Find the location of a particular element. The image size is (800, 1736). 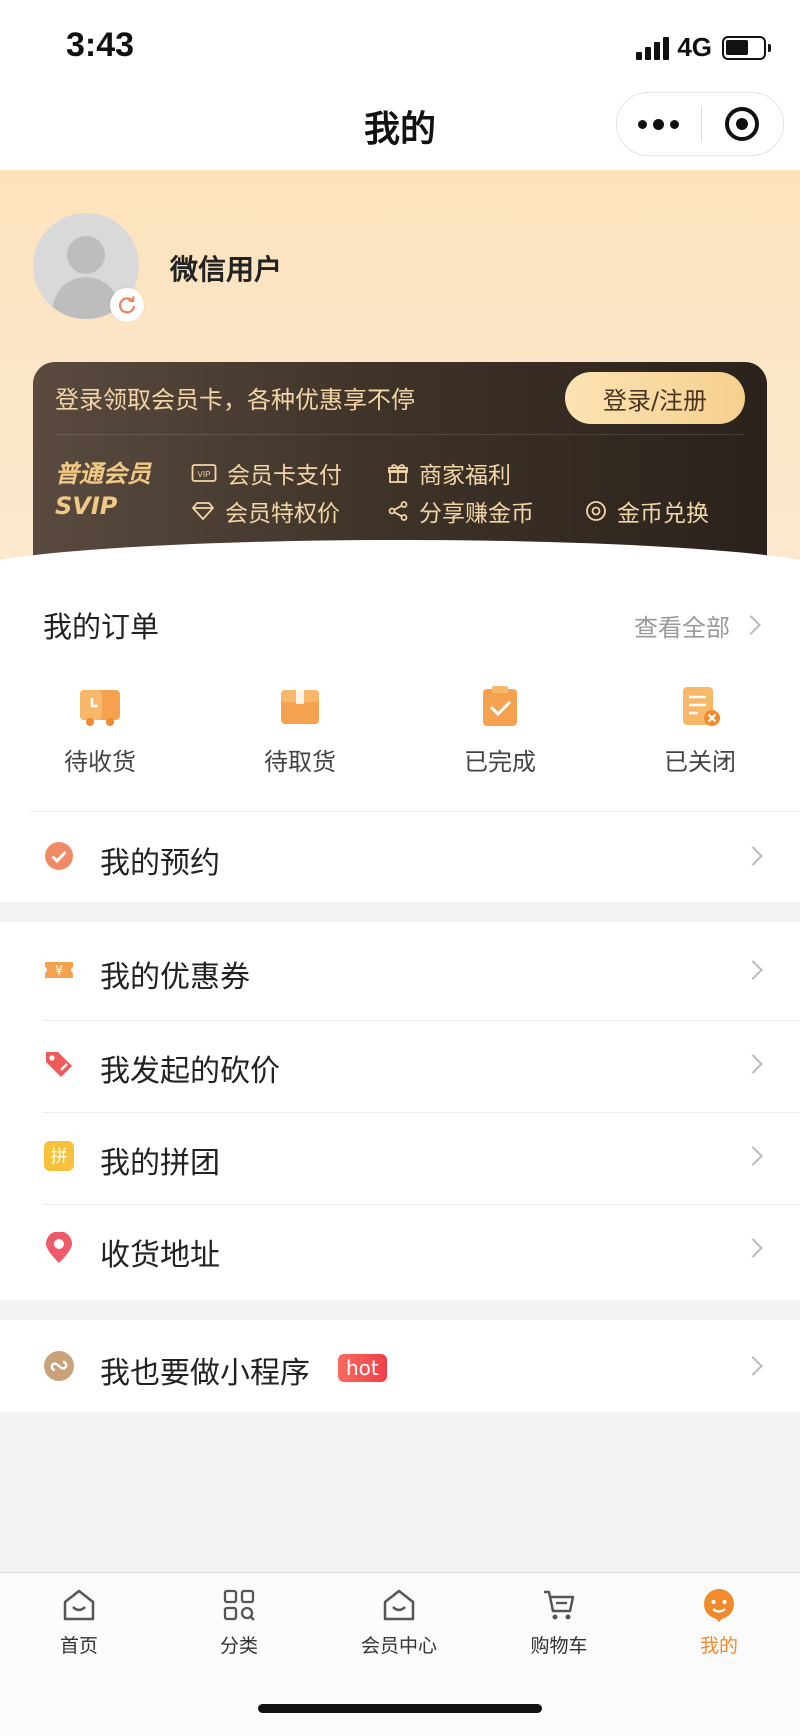

tab-cart: 购物车 is located at coordinates (559, 1622).